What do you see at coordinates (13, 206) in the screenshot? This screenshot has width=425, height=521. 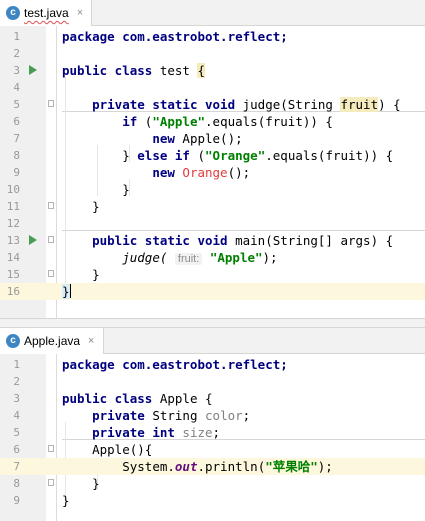 I see `line-number: 11` at bounding box center [13, 206].